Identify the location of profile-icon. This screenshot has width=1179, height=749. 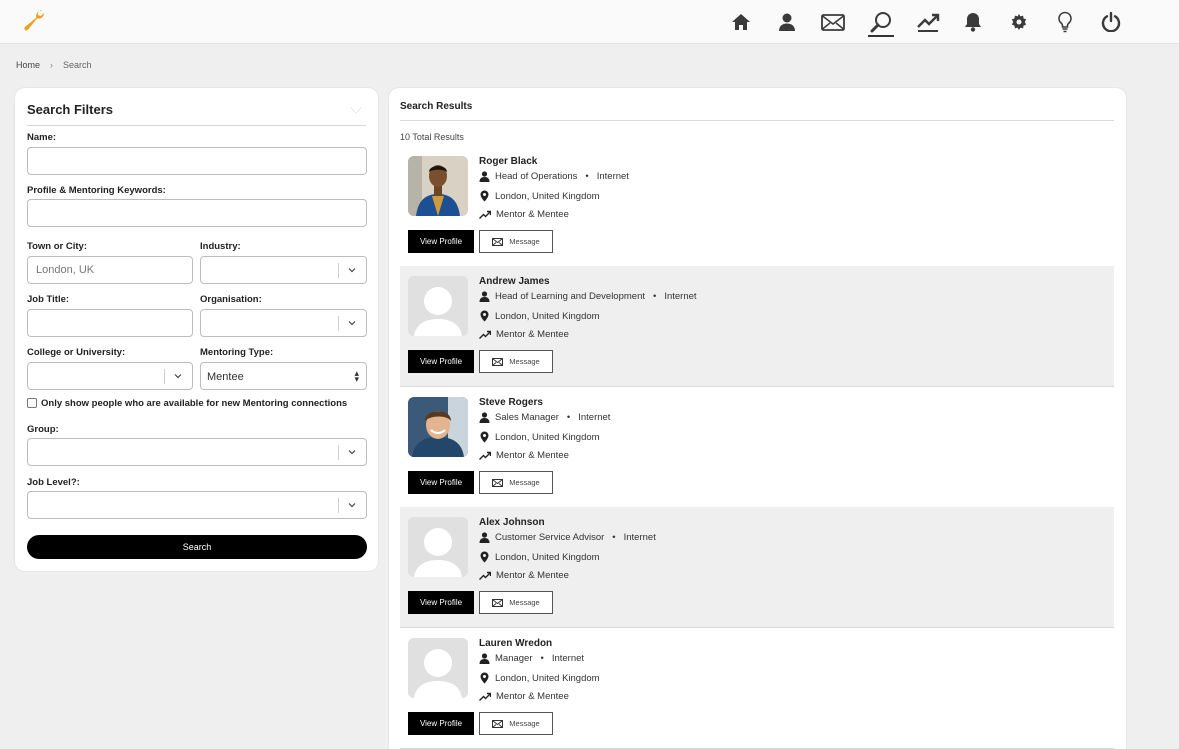
(787, 22).